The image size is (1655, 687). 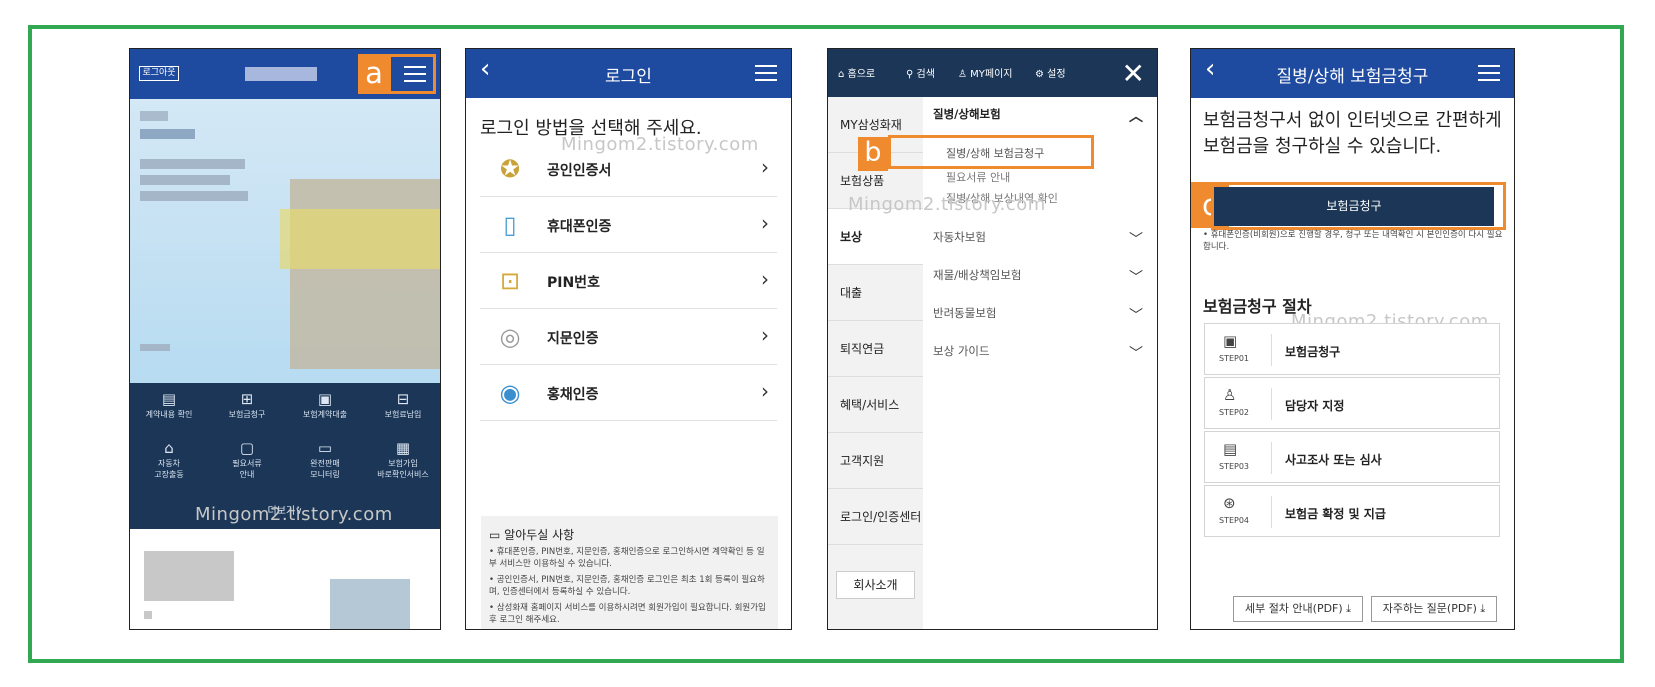 What do you see at coordinates (285, 579) in the screenshot?
I see `promo-area` at bounding box center [285, 579].